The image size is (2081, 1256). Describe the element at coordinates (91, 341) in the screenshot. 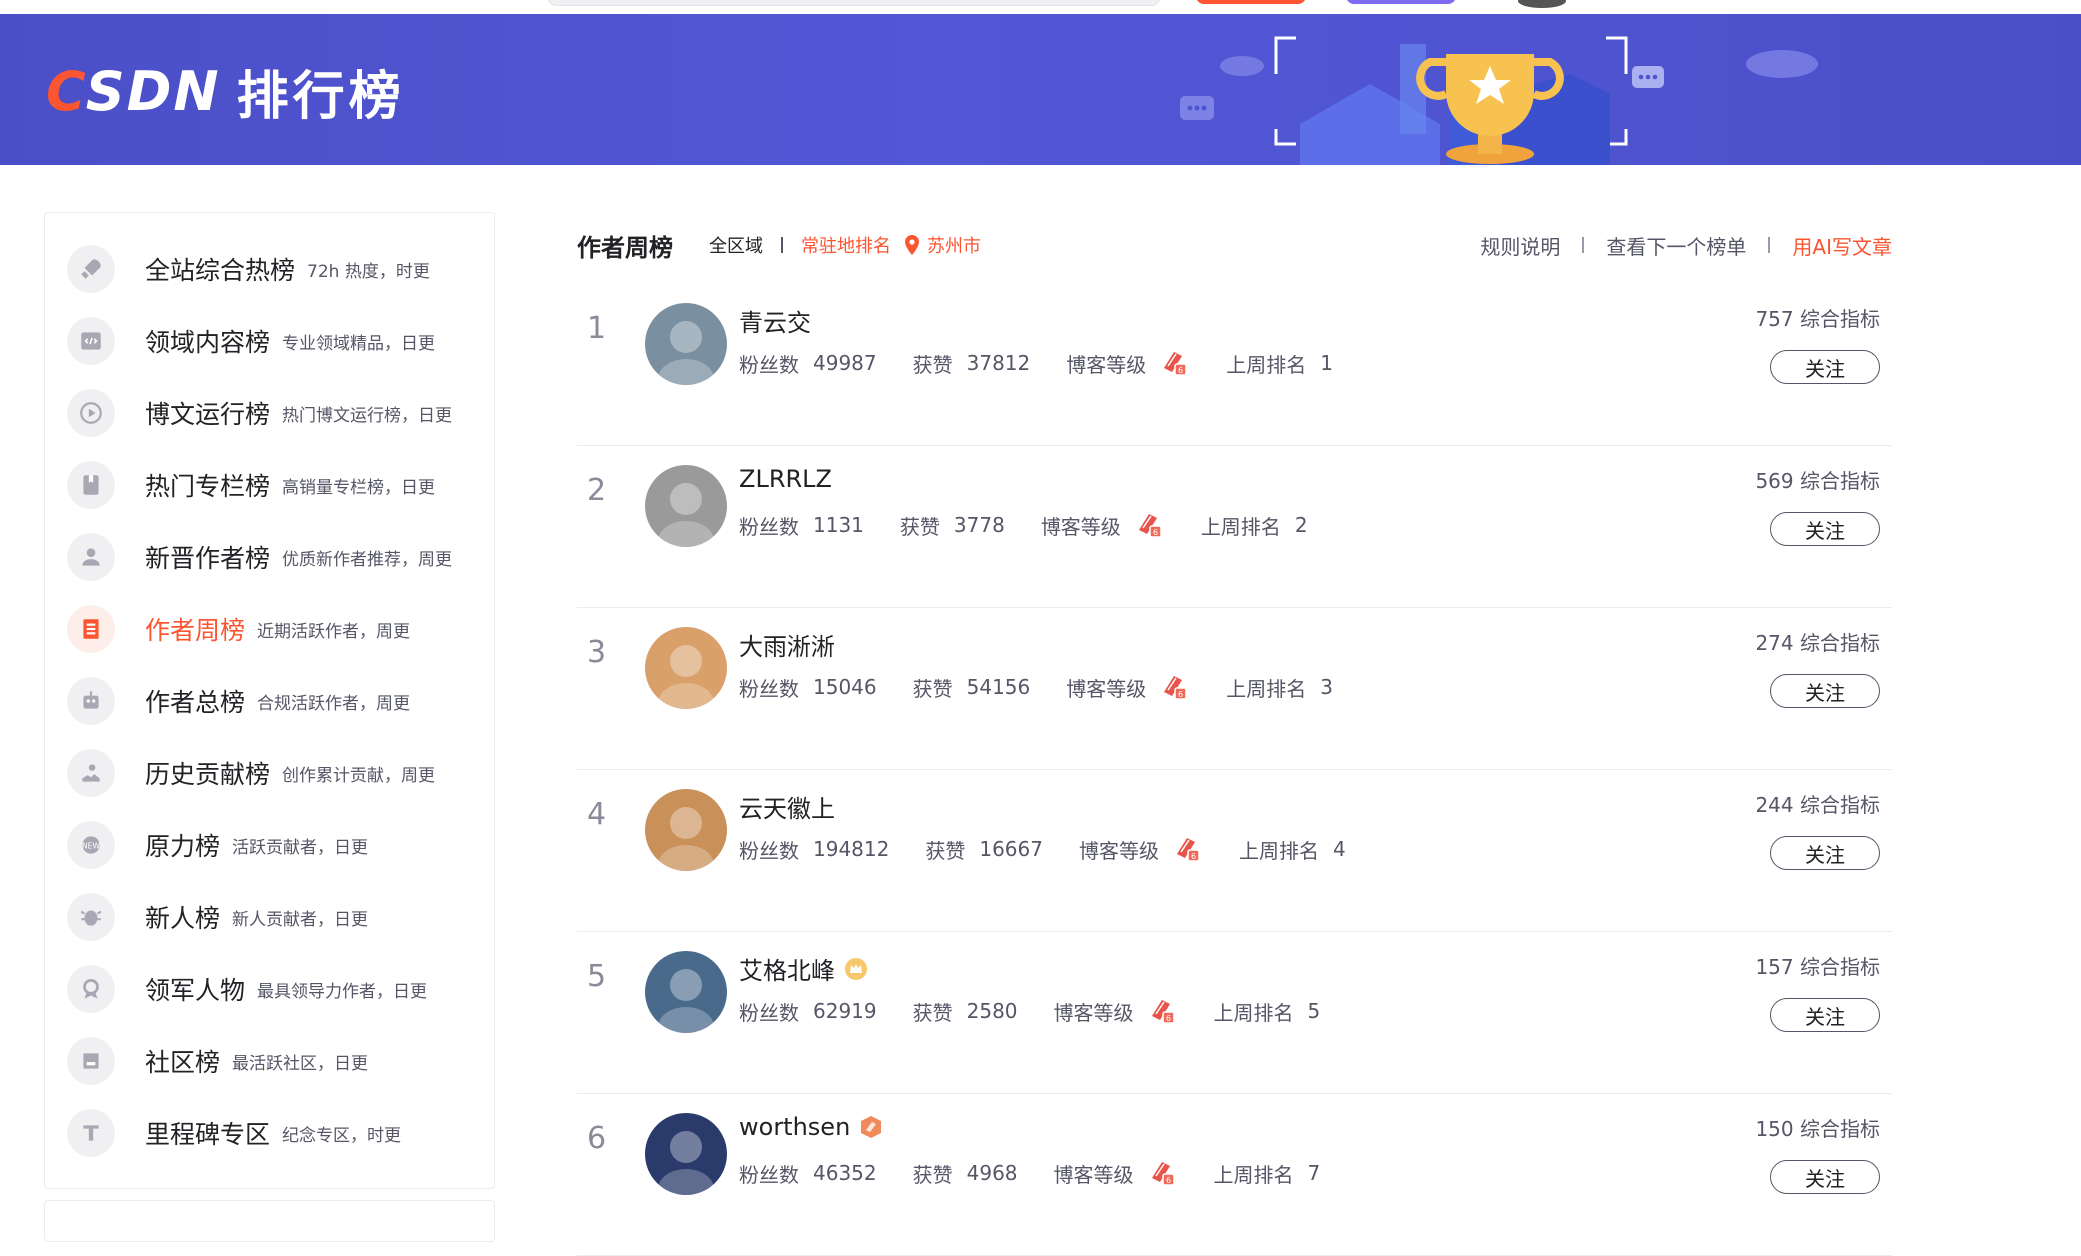

I see `code-window-icon` at that location.